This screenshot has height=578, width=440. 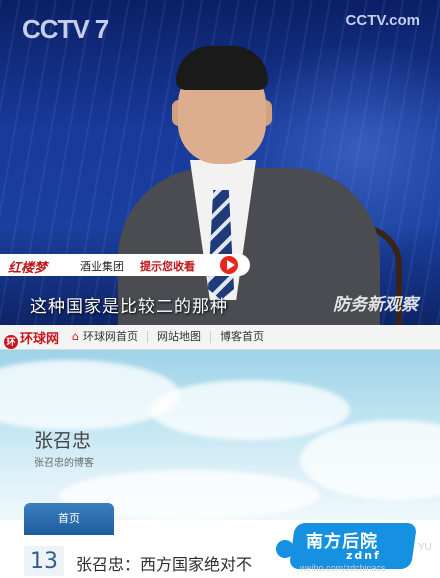 I want to click on top-bar: 环环球网 ⌂ 环球网首页 网站地图 博客首页, so click(x=220, y=337).